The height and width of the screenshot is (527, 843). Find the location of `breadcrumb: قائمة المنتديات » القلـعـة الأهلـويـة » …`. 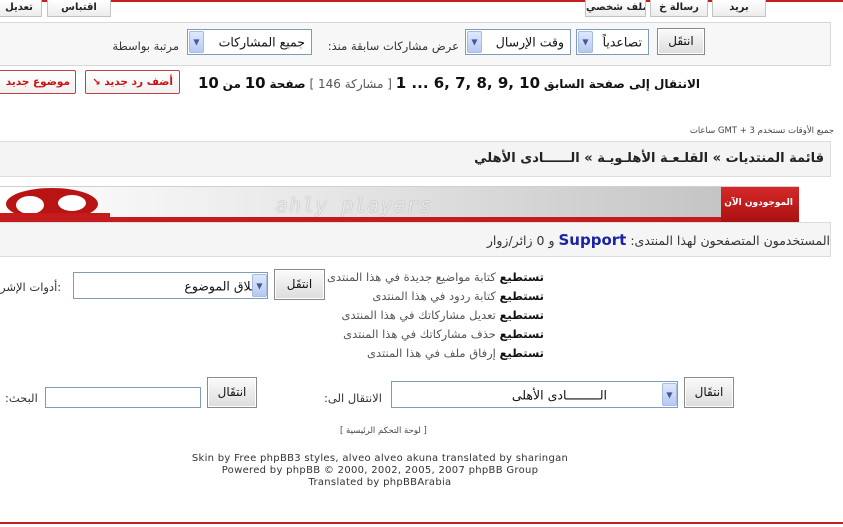

breadcrumb: قائمة المنتديات » القلـعـة الأهلـويـة » … is located at coordinates (415, 159).